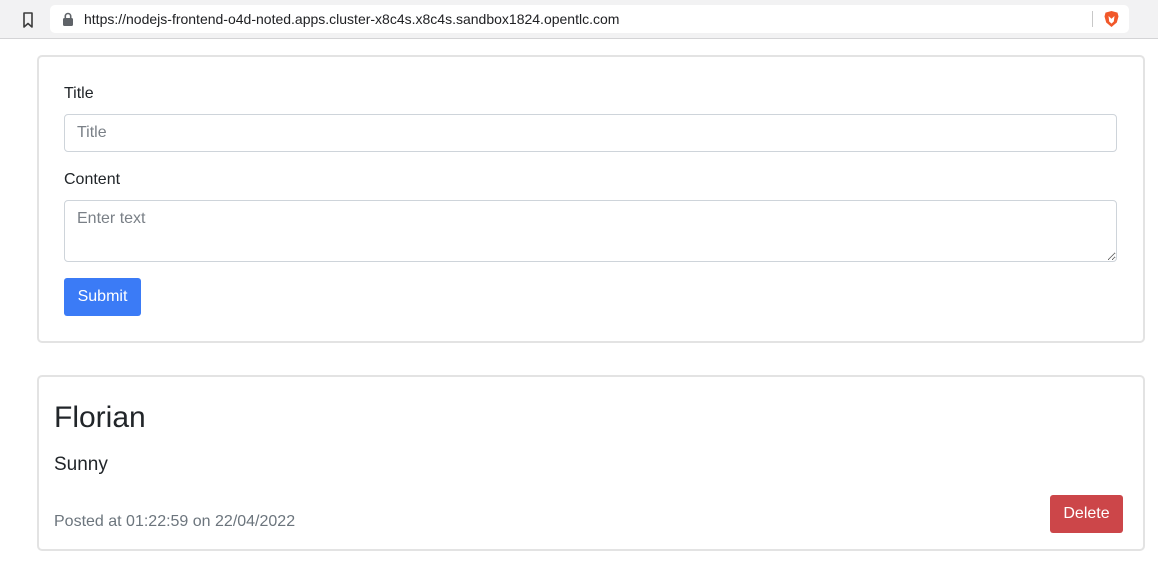  I want to click on delete-button: Delete, so click(1086, 514).